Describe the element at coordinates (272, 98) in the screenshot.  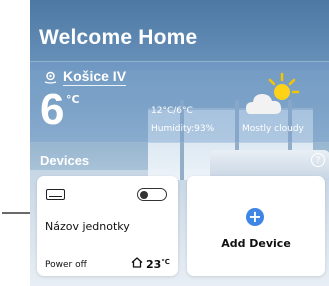
I see `partly-cloudy-icon` at that location.